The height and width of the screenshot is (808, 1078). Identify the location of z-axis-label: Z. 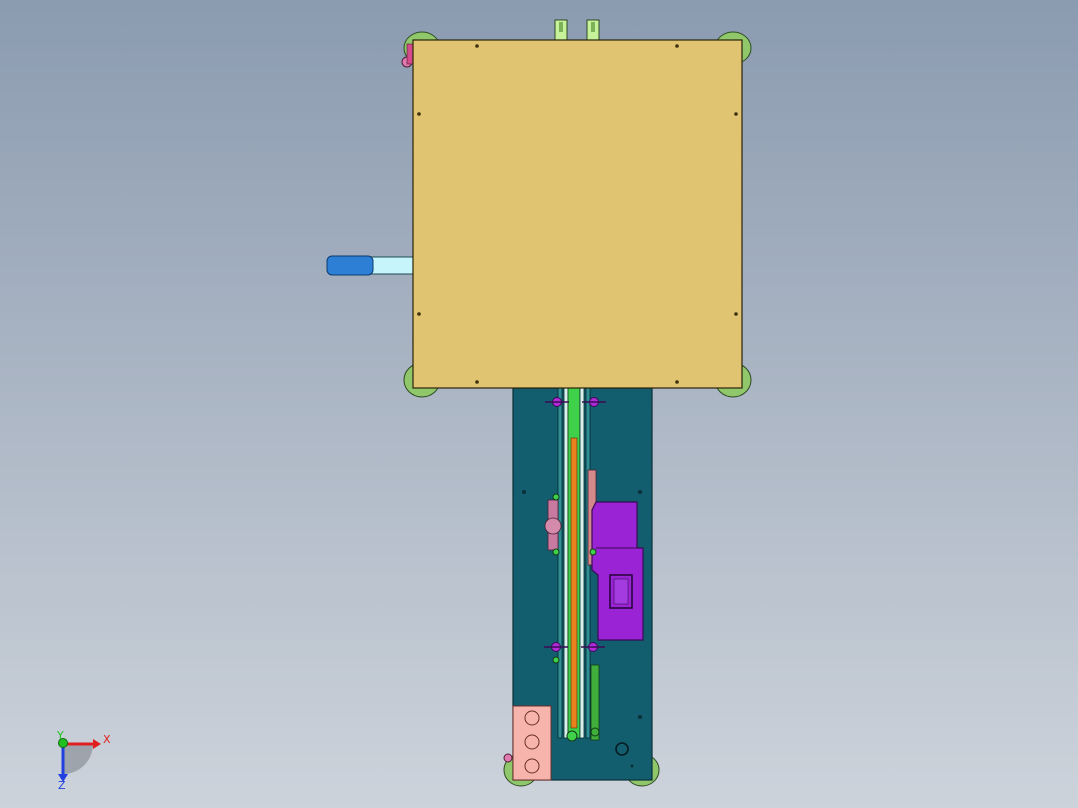
(62, 785).